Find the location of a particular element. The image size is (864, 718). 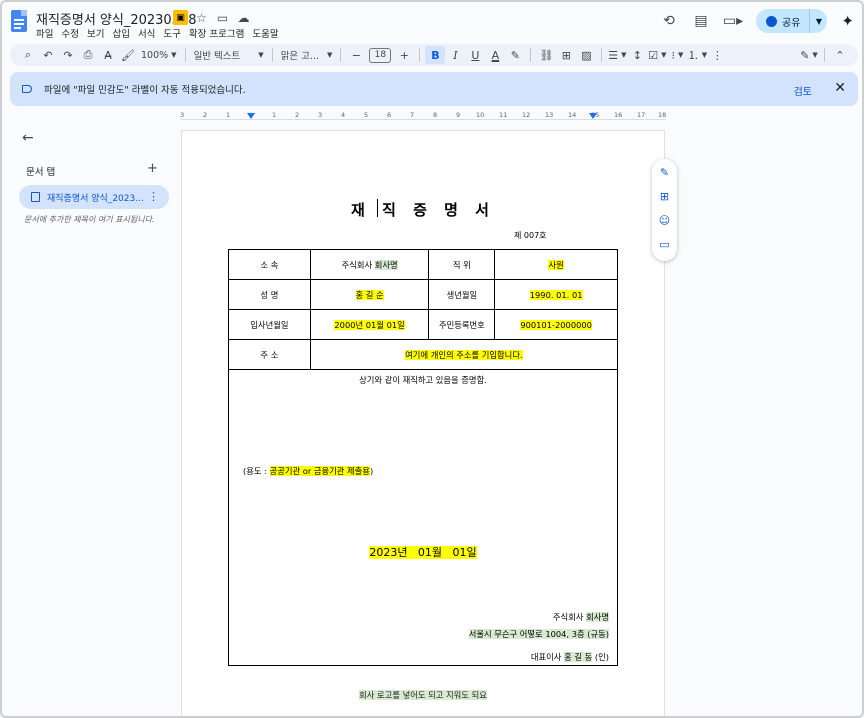

share-dropdown-icon: ▼ is located at coordinates (818, 21).